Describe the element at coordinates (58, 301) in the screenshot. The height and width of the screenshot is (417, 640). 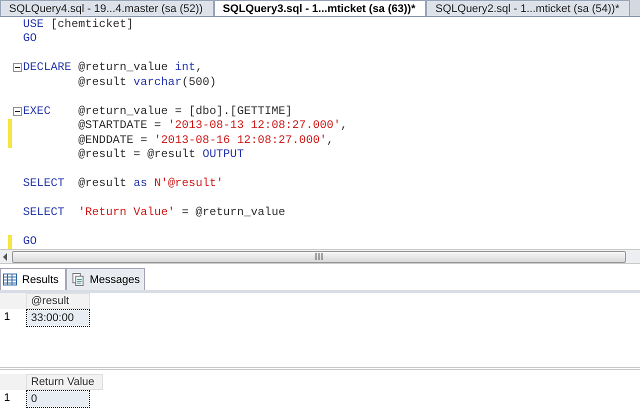
I see `column-header: @result` at that location.